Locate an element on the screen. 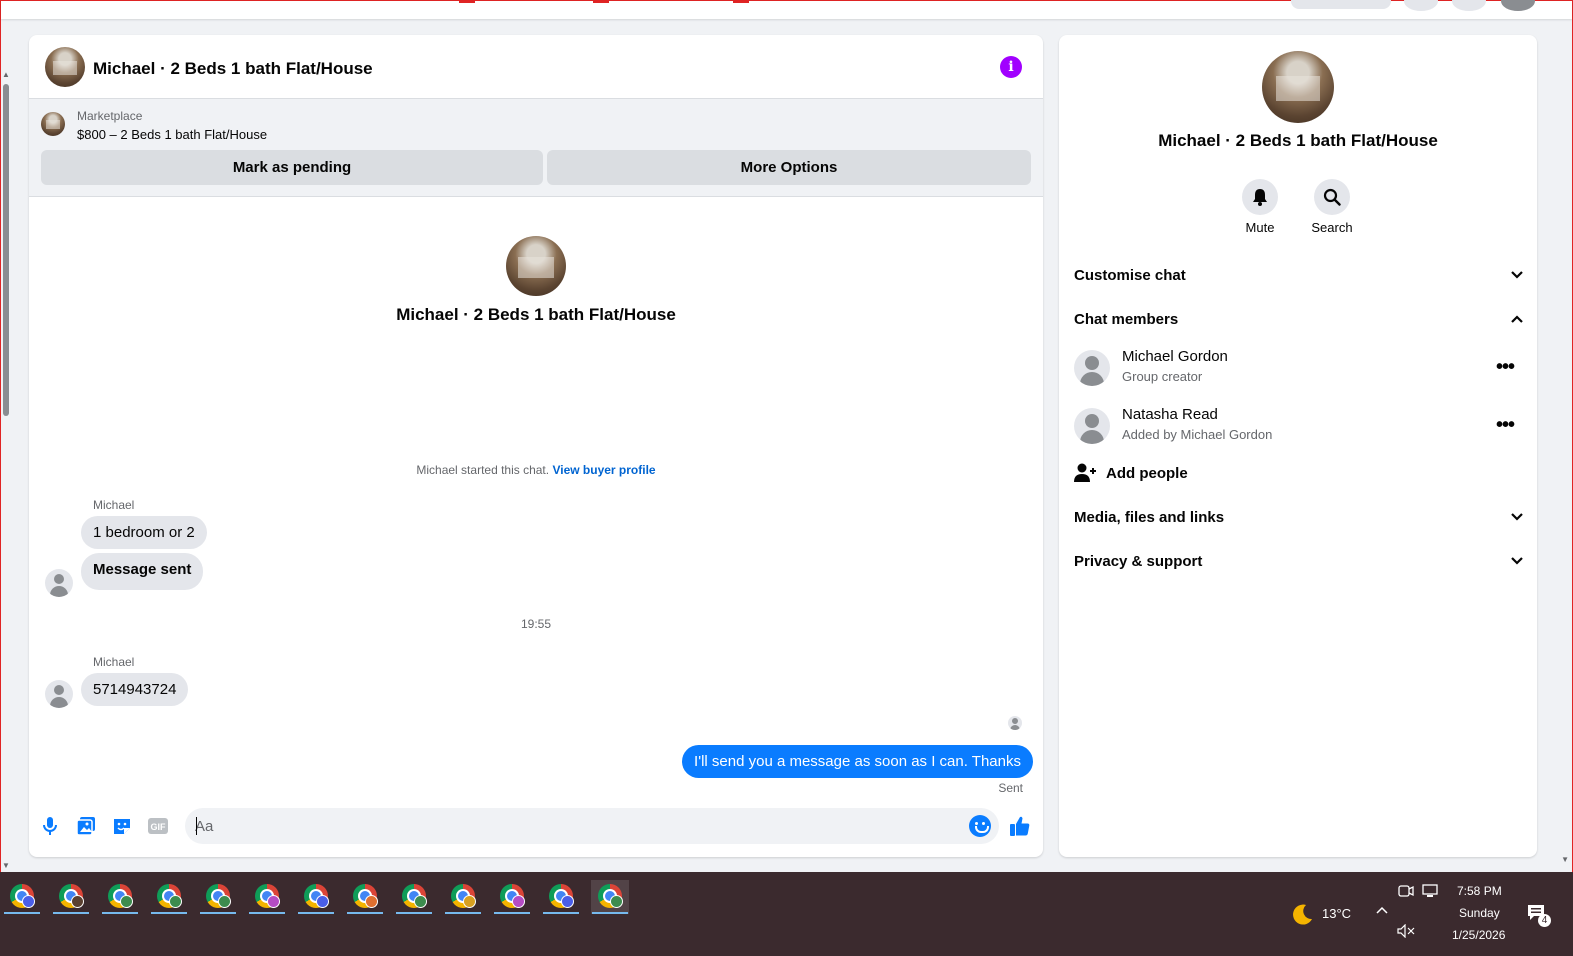  scroll-up-icon: ▲ is located at coordinates (6, 74).